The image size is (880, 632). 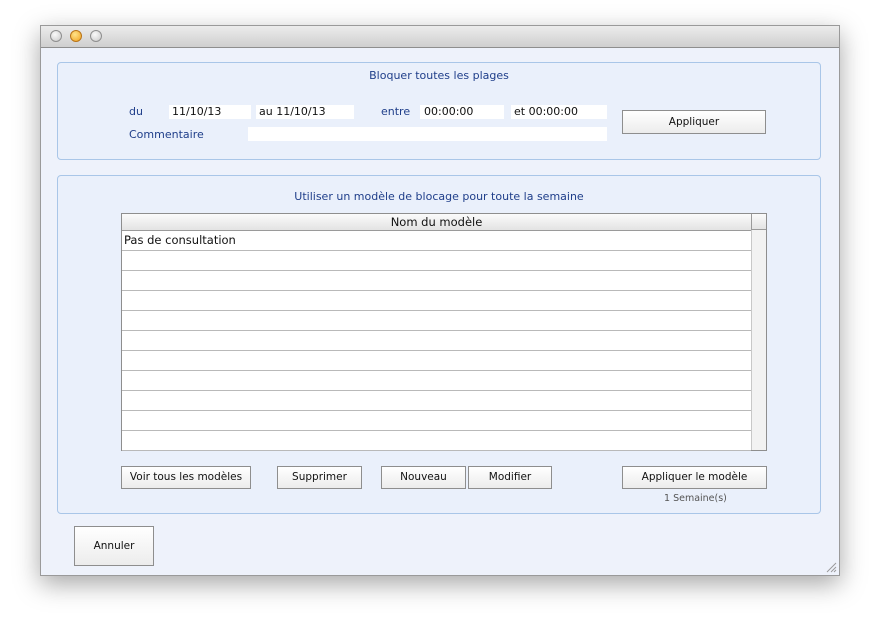 What do you see at coordinates (319, 477) in the screenshot?
I see `delete-template-button: Supprimer` at bounding box center [319, 477].